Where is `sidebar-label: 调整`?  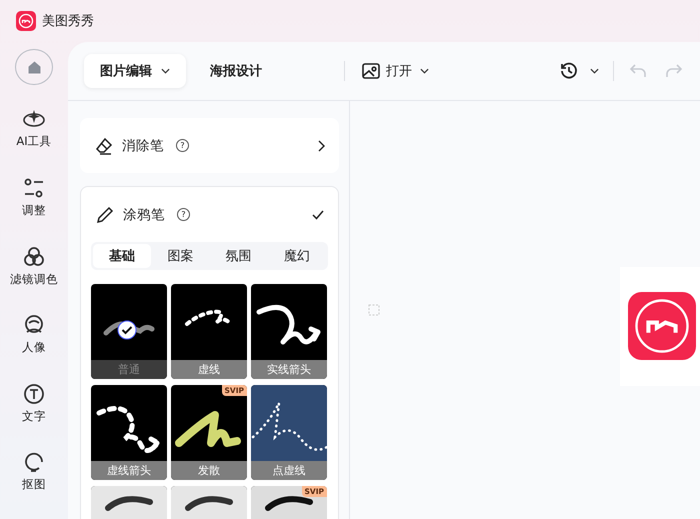 sidebar-label: 调整 is located at coordinates (34, 210).